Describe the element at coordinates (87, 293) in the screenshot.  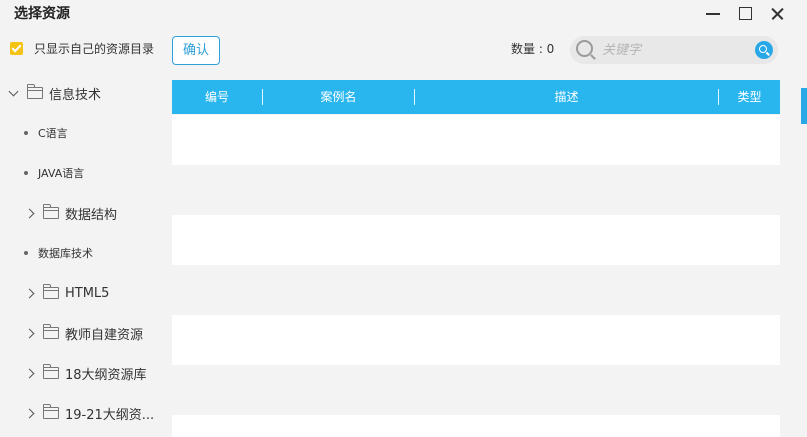
I see `tree-item-label: HTML5` at that location.